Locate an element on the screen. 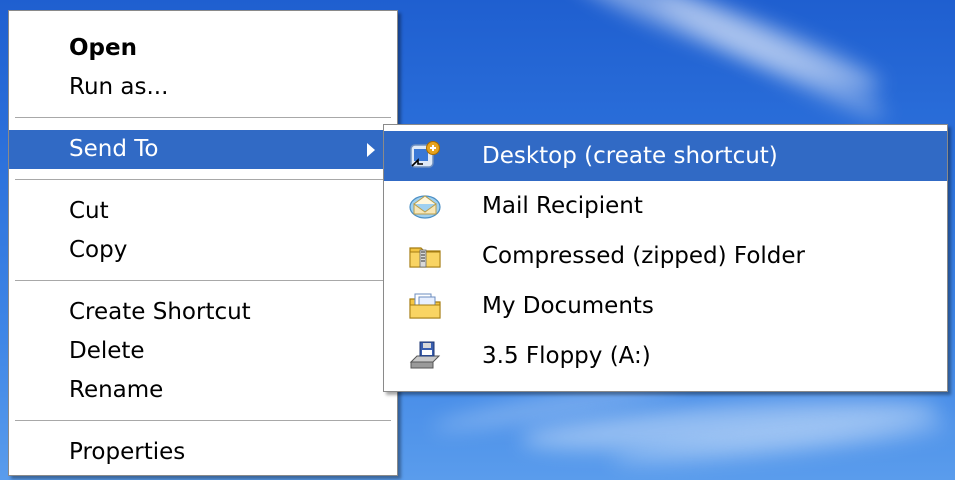  submenu-item-floppy-drive: 3.5 Floppy (A:) is located at coordinates (665, 356).